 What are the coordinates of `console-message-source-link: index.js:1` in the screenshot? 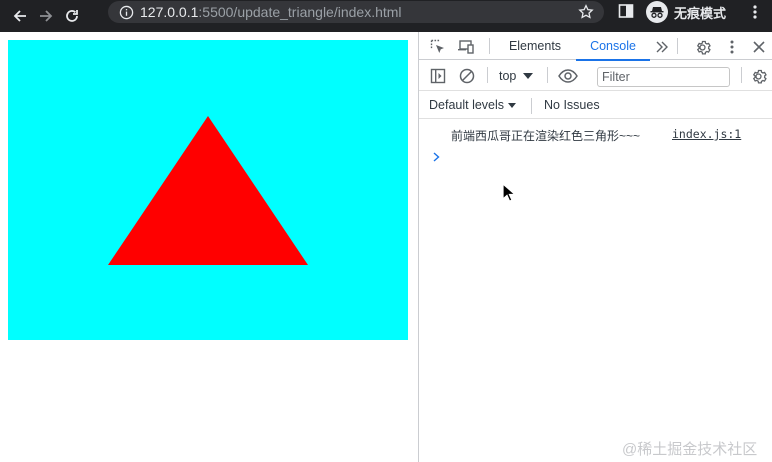 It's located at (706, 134).